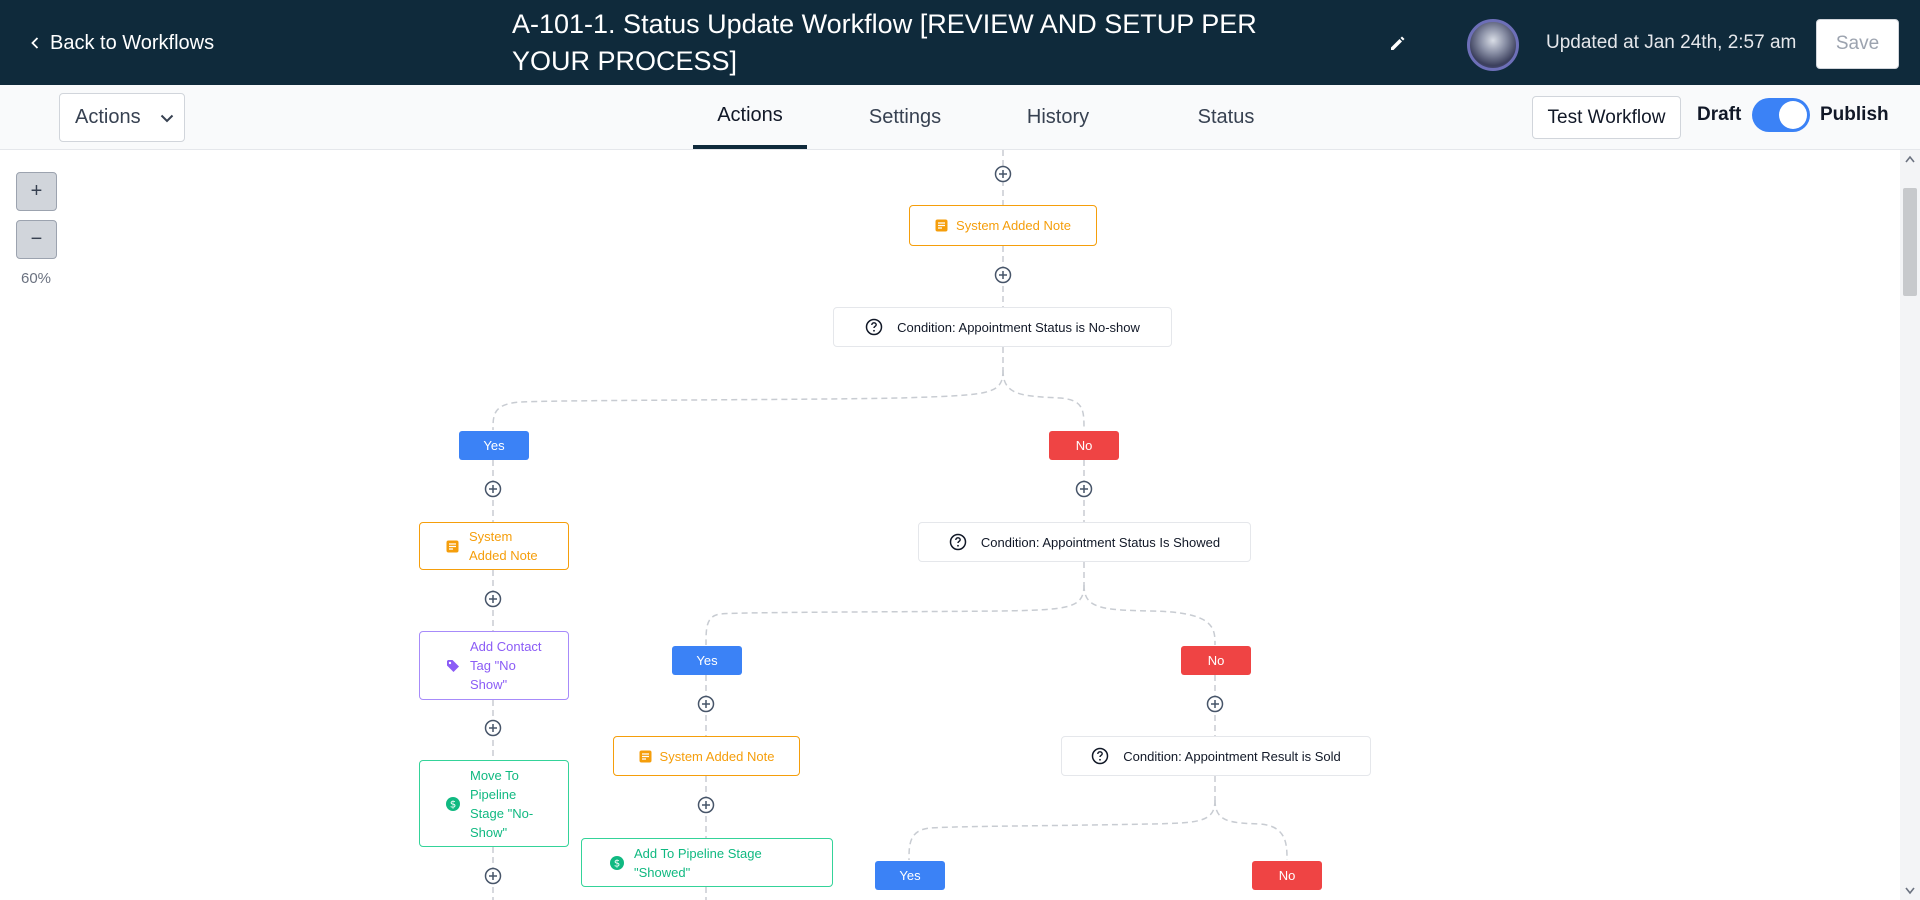 This screenshot has height=900, width=1920. I want to click on node-label: Add To Pipeline Stage "Showed", so click(698, 862).